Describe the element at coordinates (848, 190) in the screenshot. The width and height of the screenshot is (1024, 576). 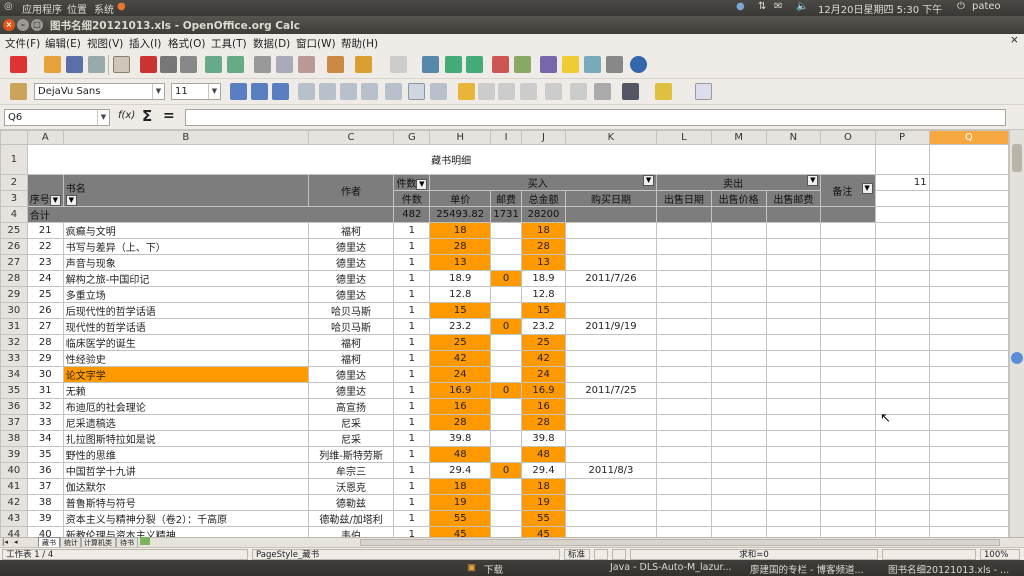
I see `header-note: 备注 ▼` at that location.